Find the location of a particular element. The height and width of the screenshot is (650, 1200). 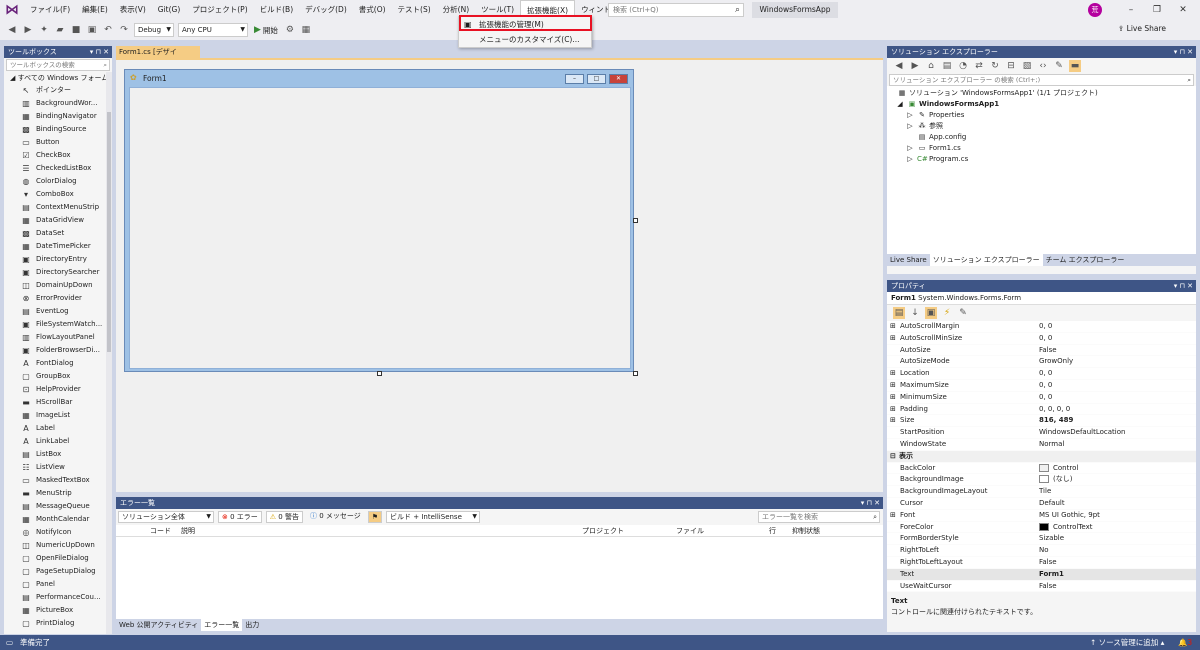

property-row: AutoSize False is located at coordinates (1041, 350).